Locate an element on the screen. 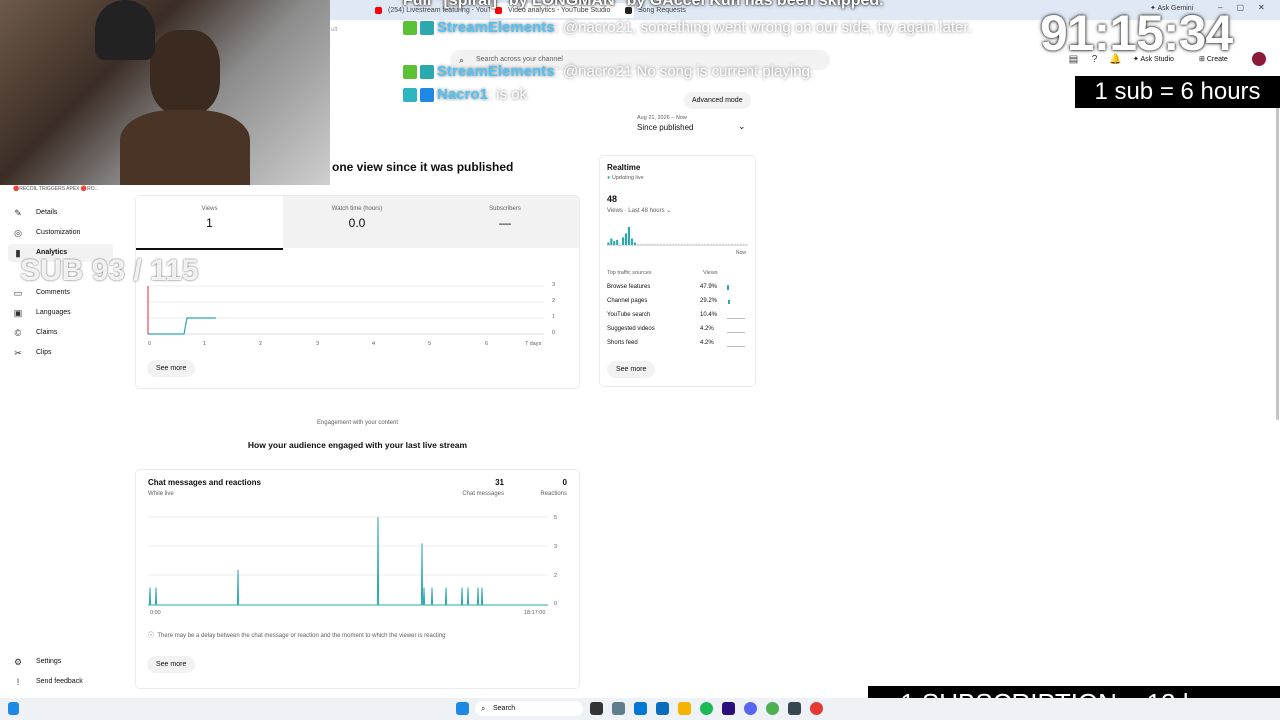 Image resolution: width=1280 pixels, height=720 pixels. y-tick: 1 is located at coordinates (554, 317).